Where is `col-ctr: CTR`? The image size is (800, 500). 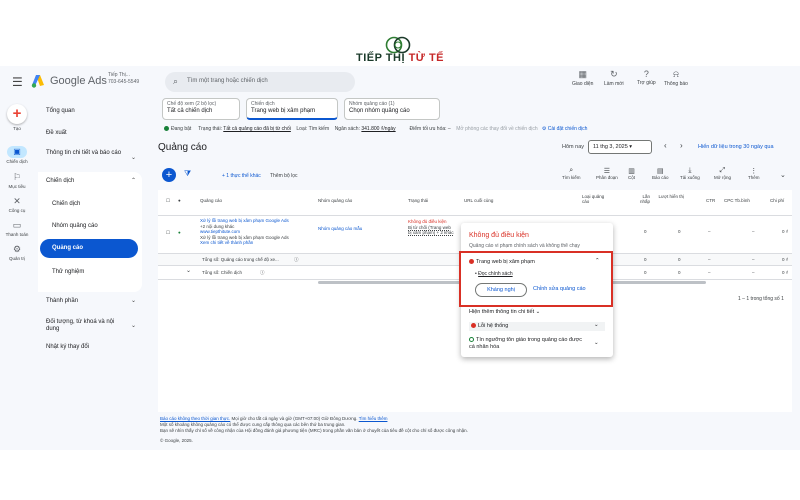
col-ctr: CTR is located at coordinates (710, 200).